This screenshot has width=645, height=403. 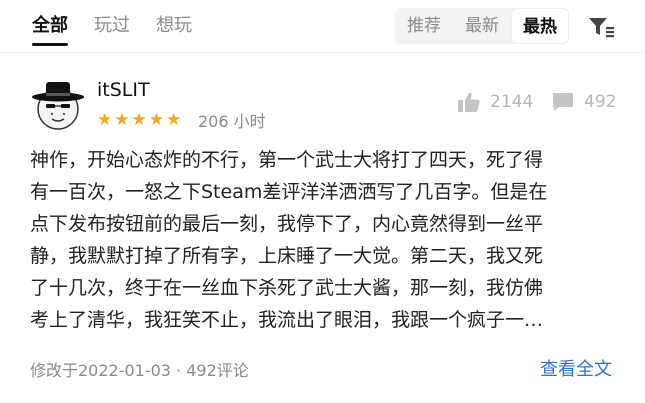 I want to click on rating-stars: ★ ★ ★ ★ ★, so click(x=139, y=120).